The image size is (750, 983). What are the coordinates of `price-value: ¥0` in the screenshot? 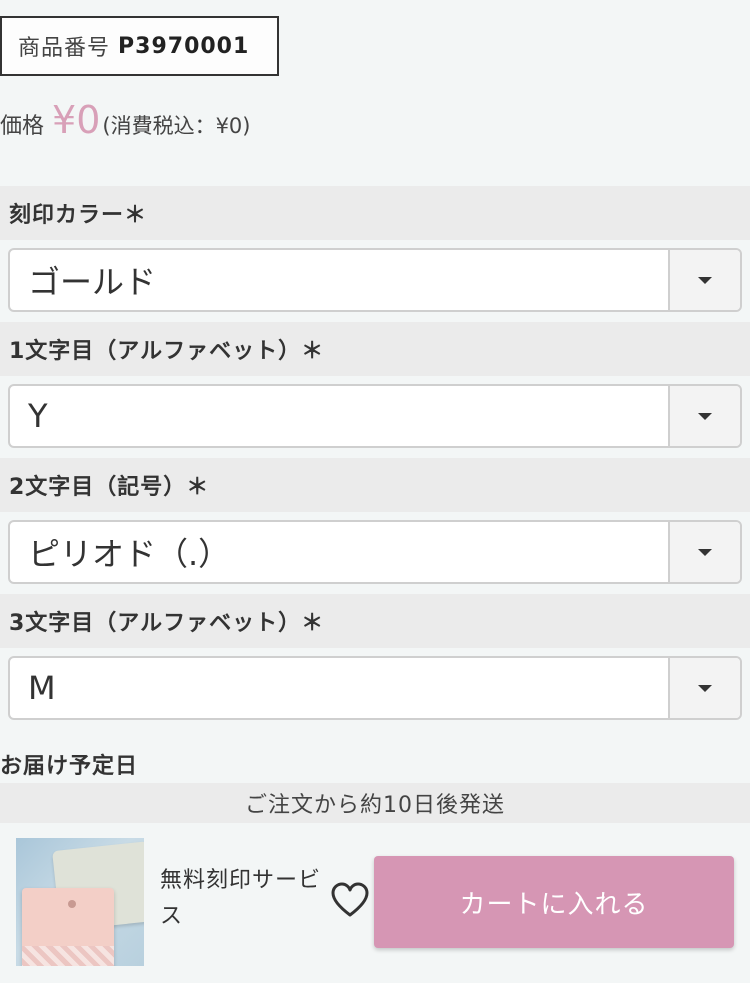 It's located at (76, 120).